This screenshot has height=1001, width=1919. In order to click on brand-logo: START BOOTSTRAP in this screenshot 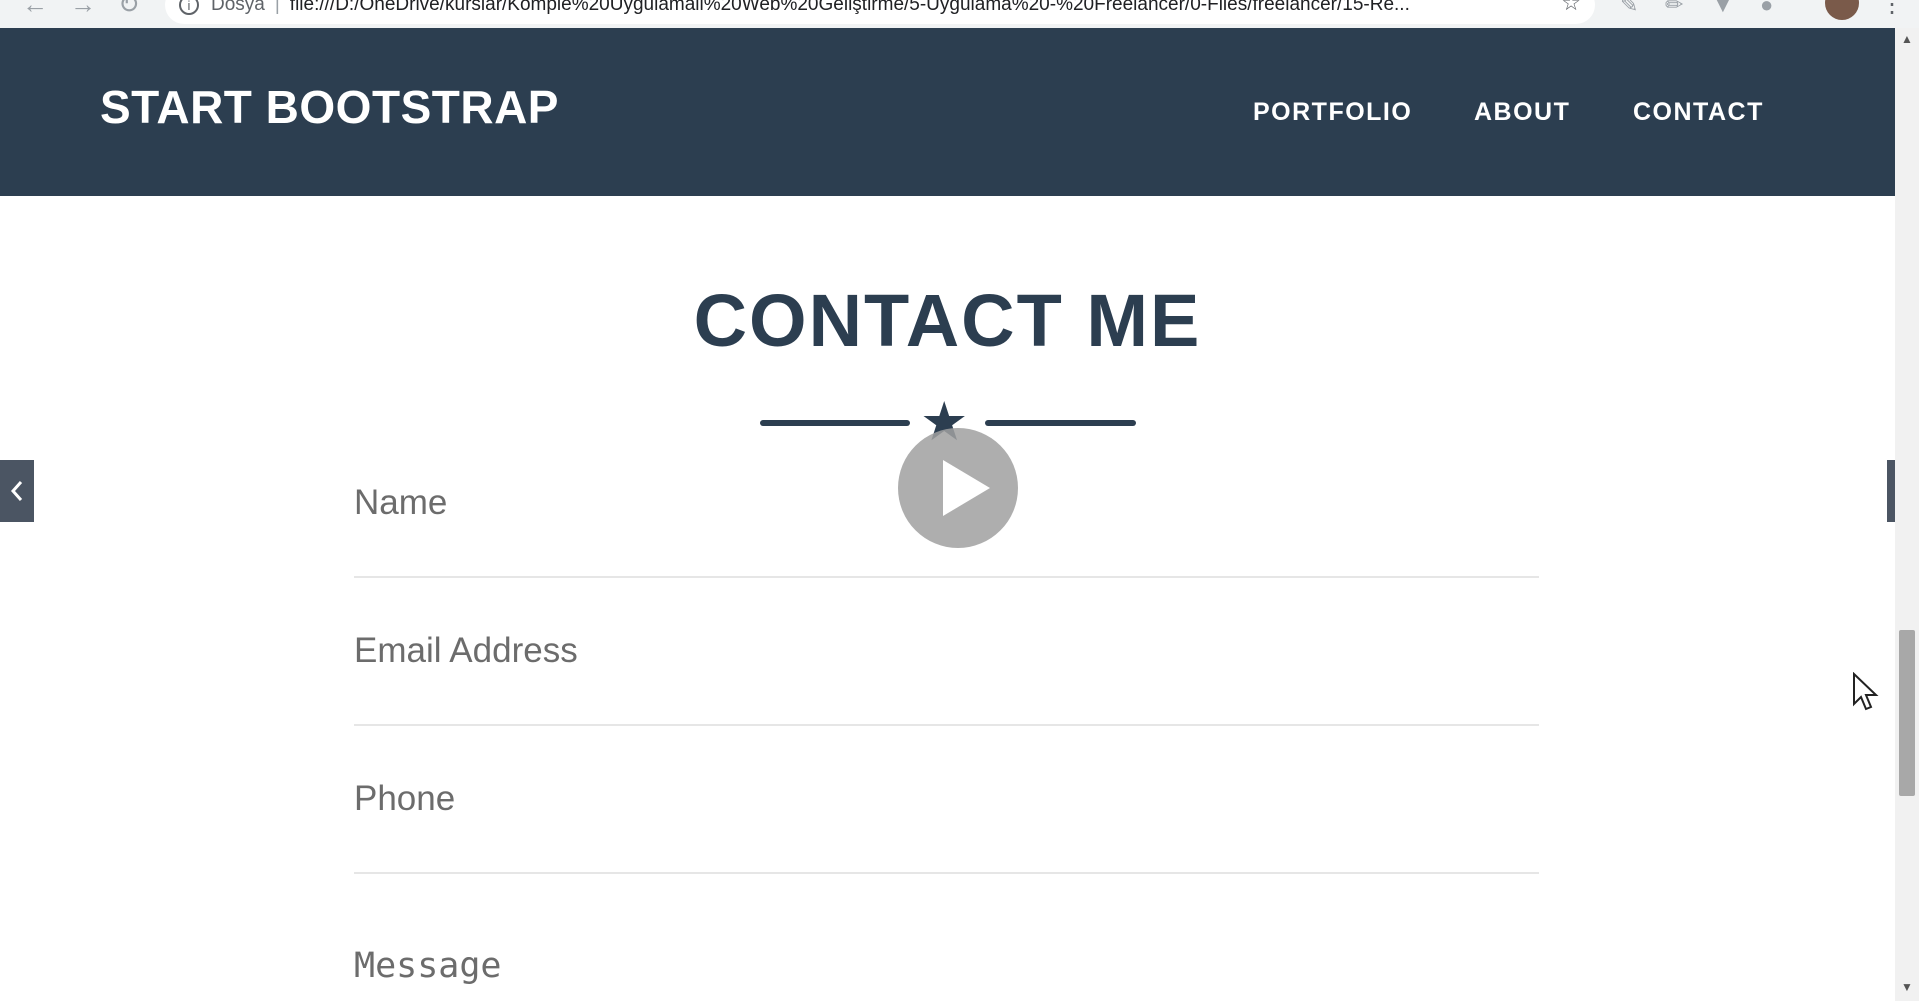, I will do `click(329, 107)`.